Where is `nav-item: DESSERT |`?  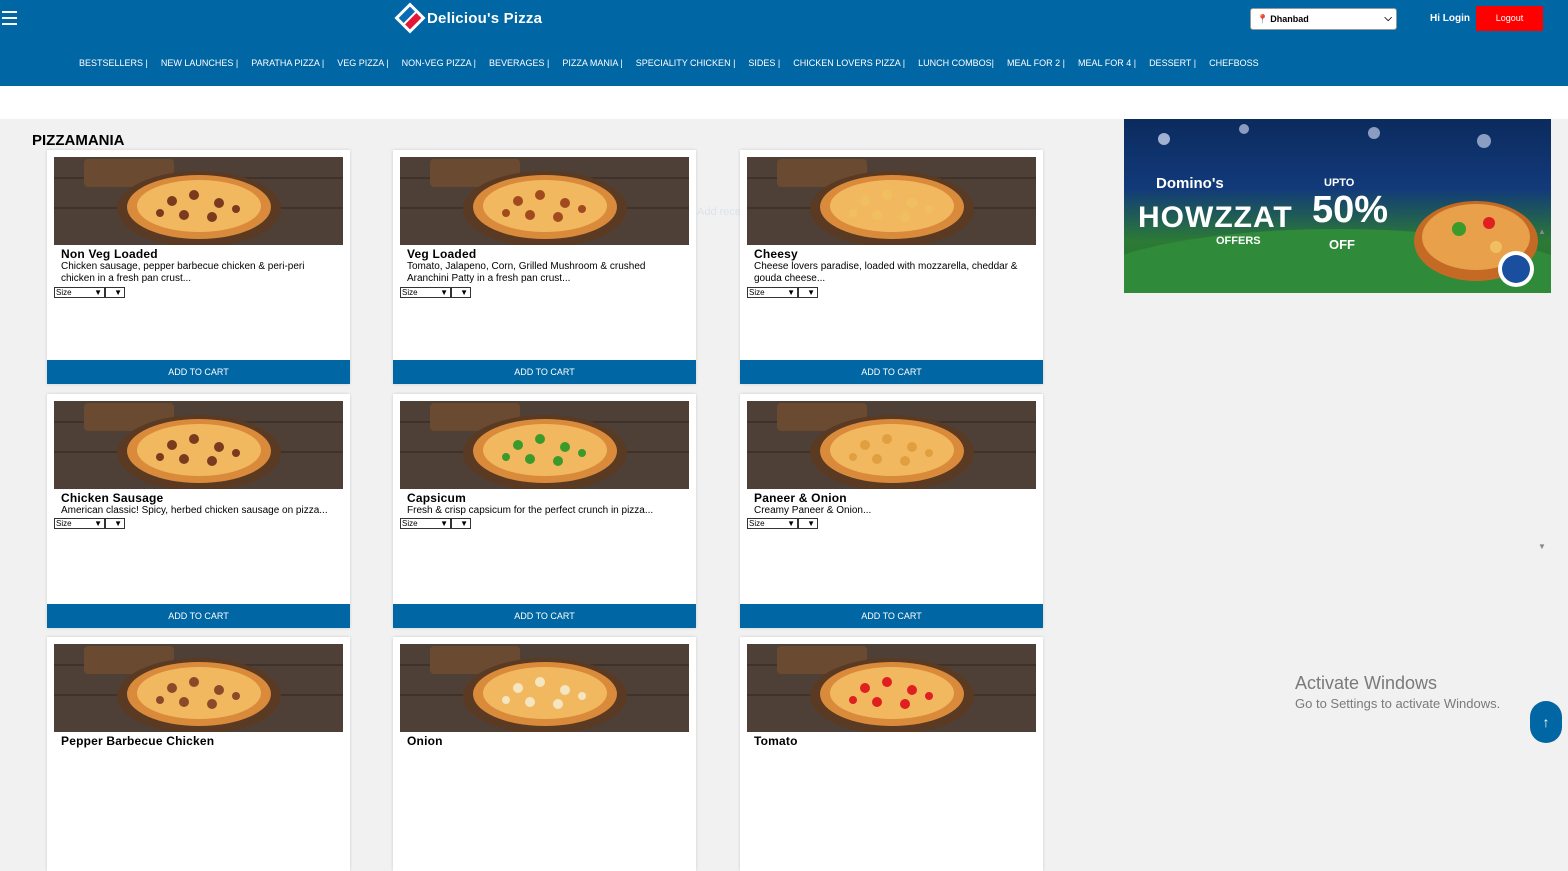
nav-item: DESSERT | is located at coordinates (1172, 63).